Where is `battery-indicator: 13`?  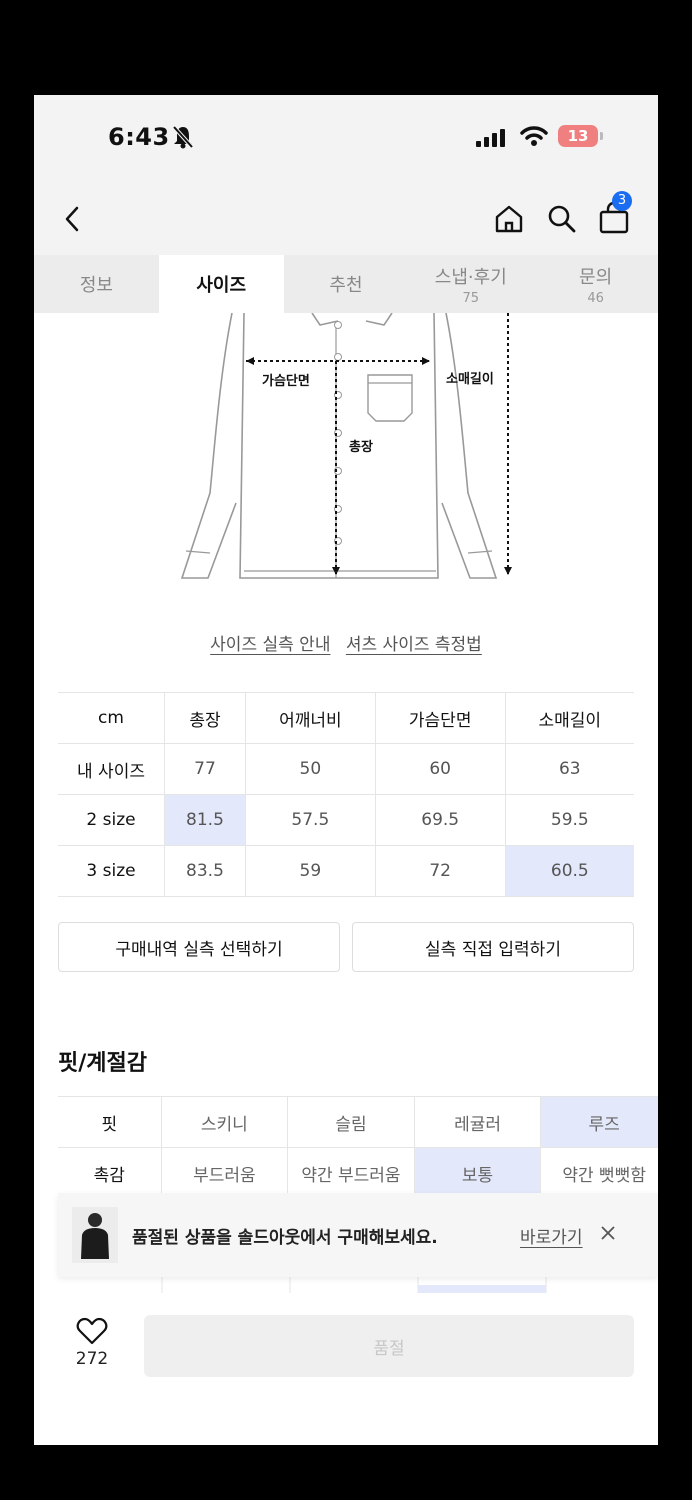 battery-indicator: 13 is located at coordinates (578, 136).